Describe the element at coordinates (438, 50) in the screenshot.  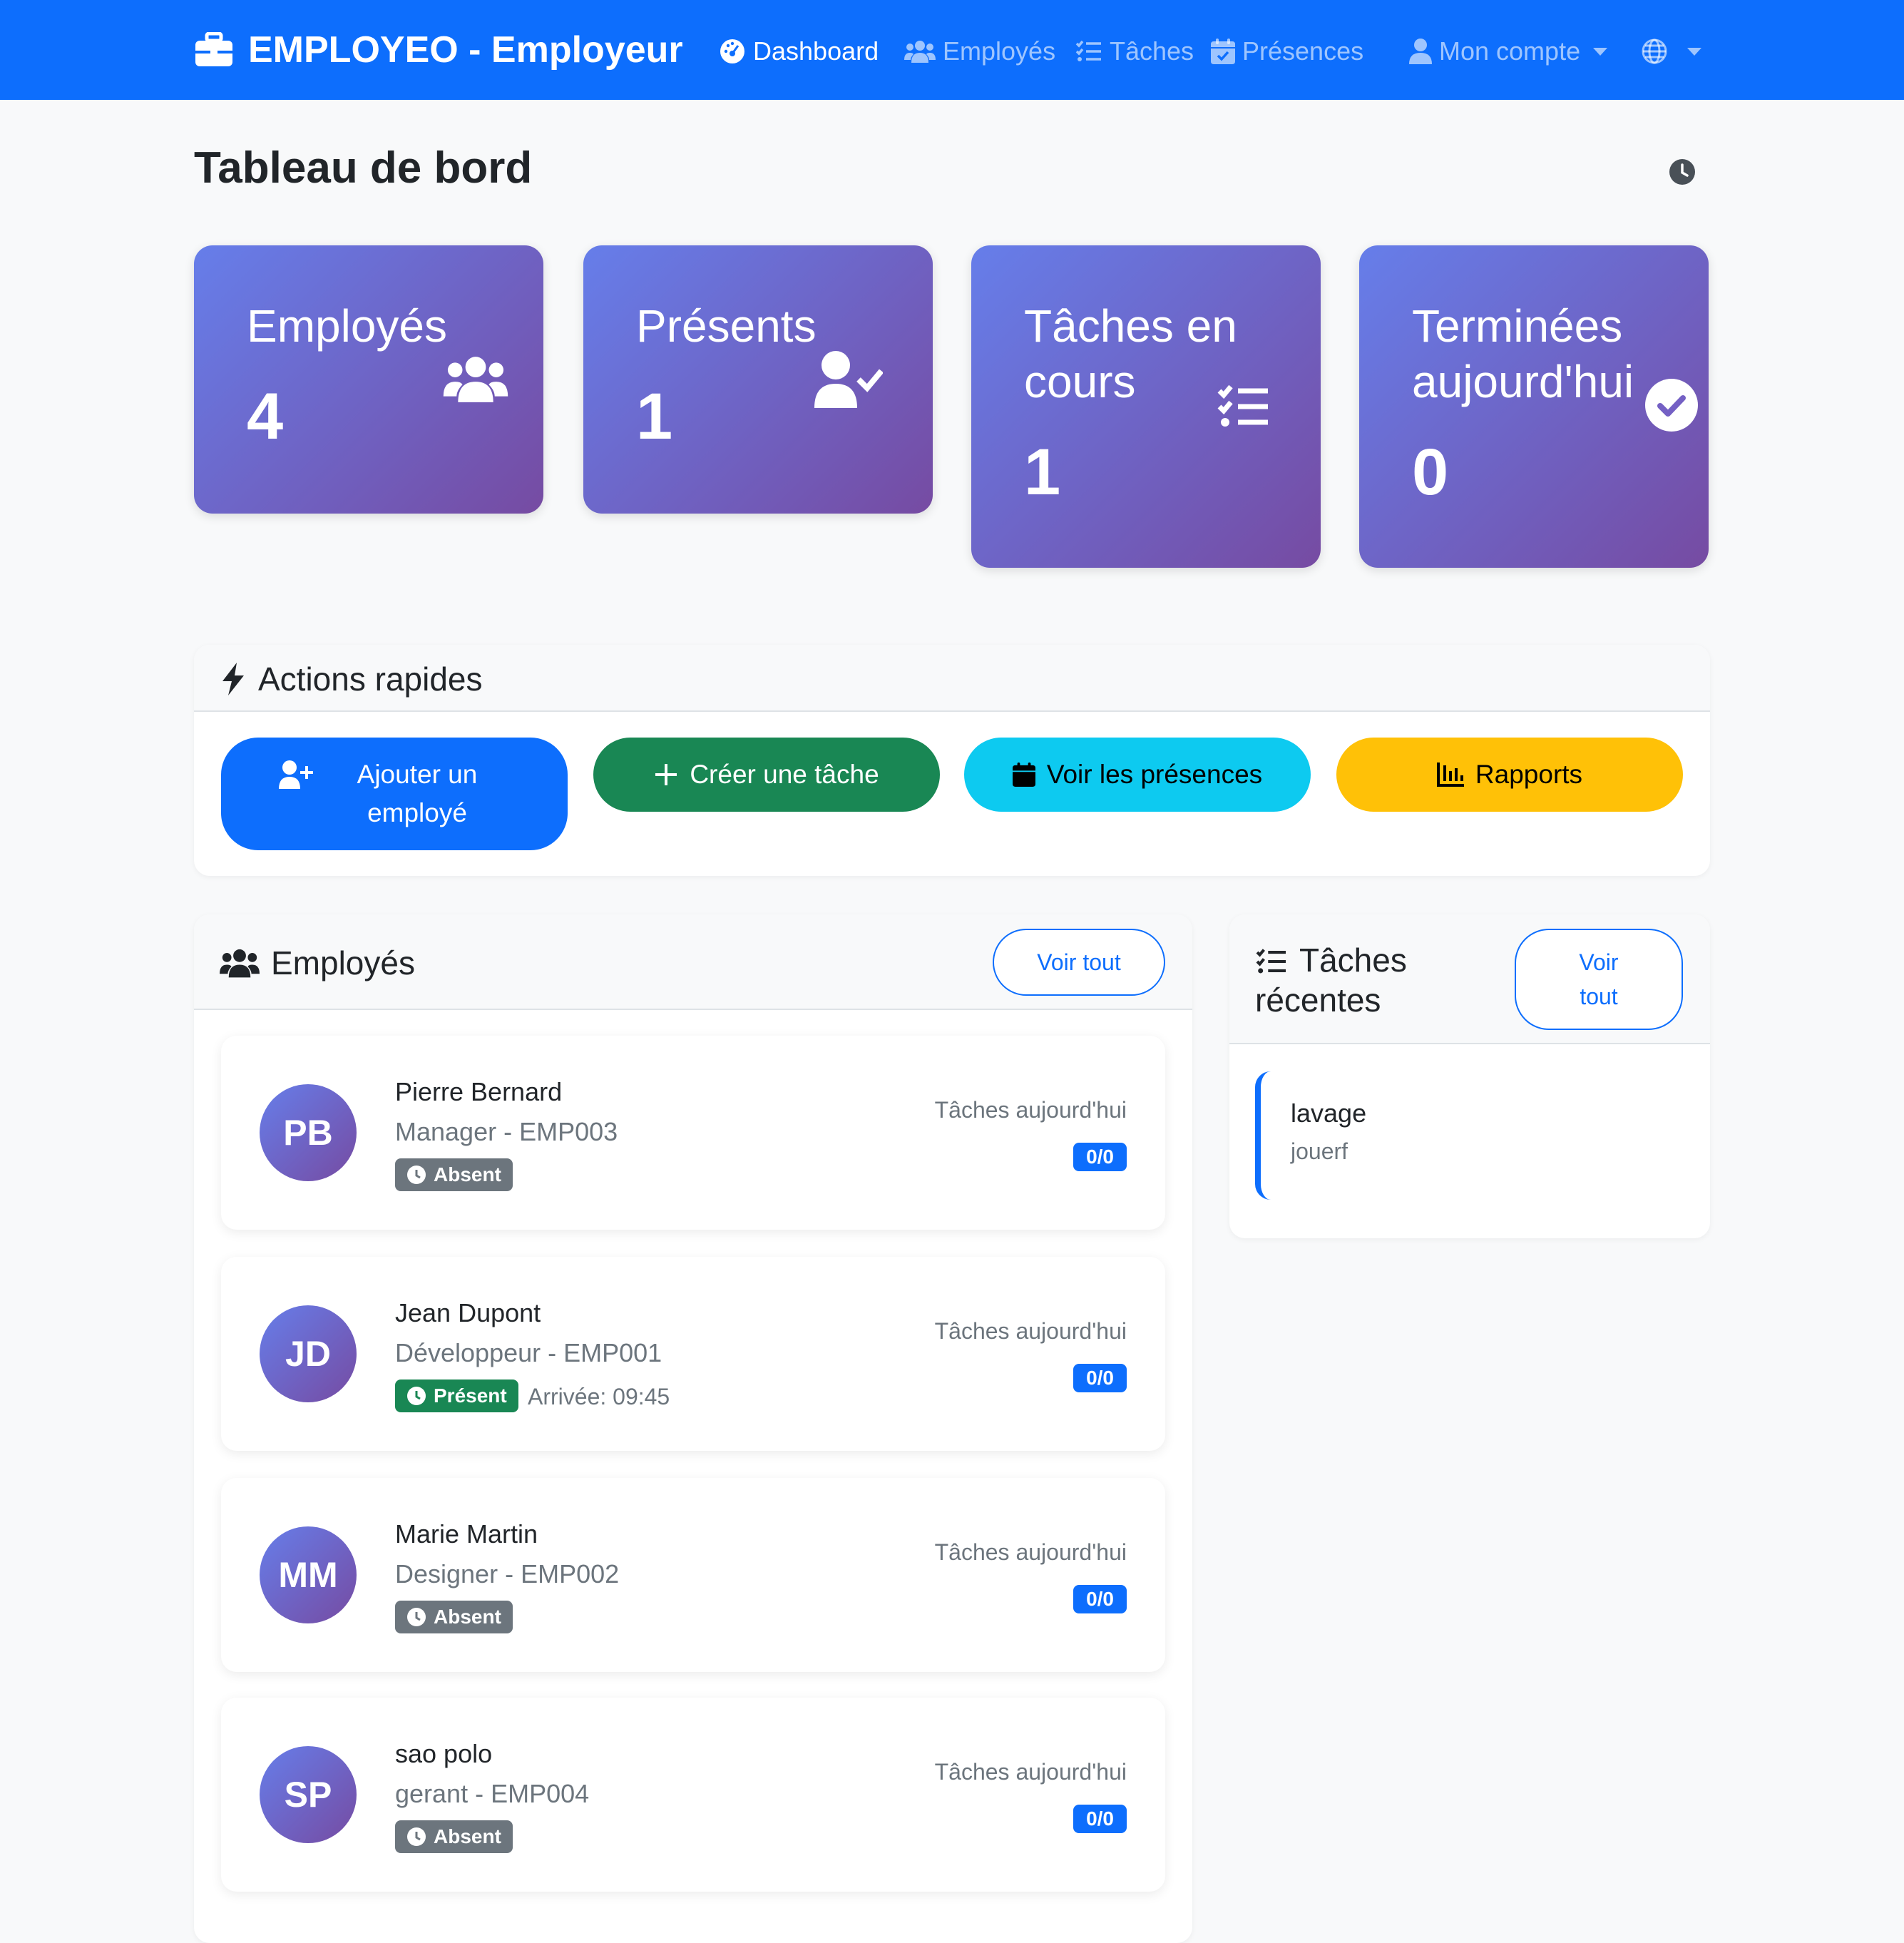
I see `brand-link: EMPLOYEO - Employeur` at that location.